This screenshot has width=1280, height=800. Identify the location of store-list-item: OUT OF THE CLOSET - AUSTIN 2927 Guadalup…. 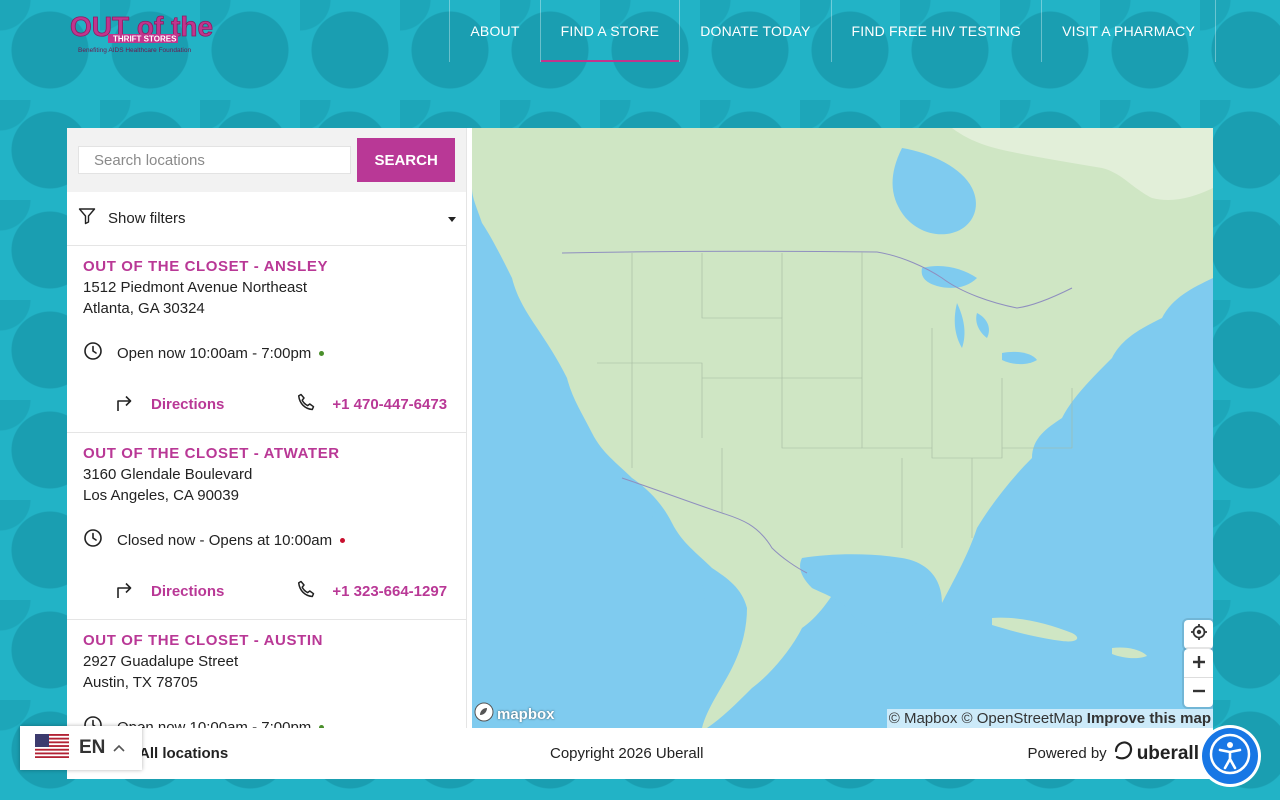
(266, 674).